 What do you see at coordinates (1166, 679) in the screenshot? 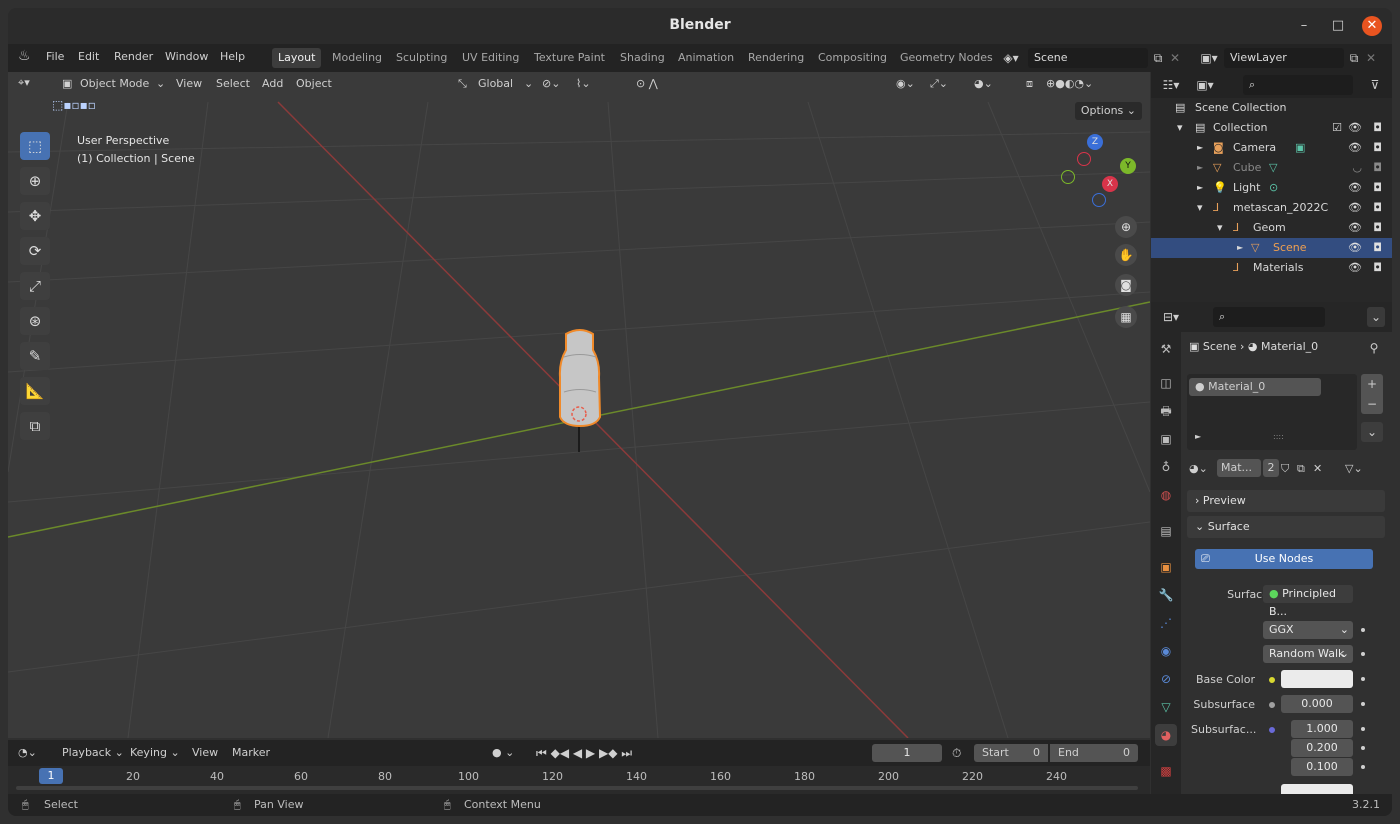
I see `constraints-tab-icon: ⊘` at bounding box center [1166, 679].